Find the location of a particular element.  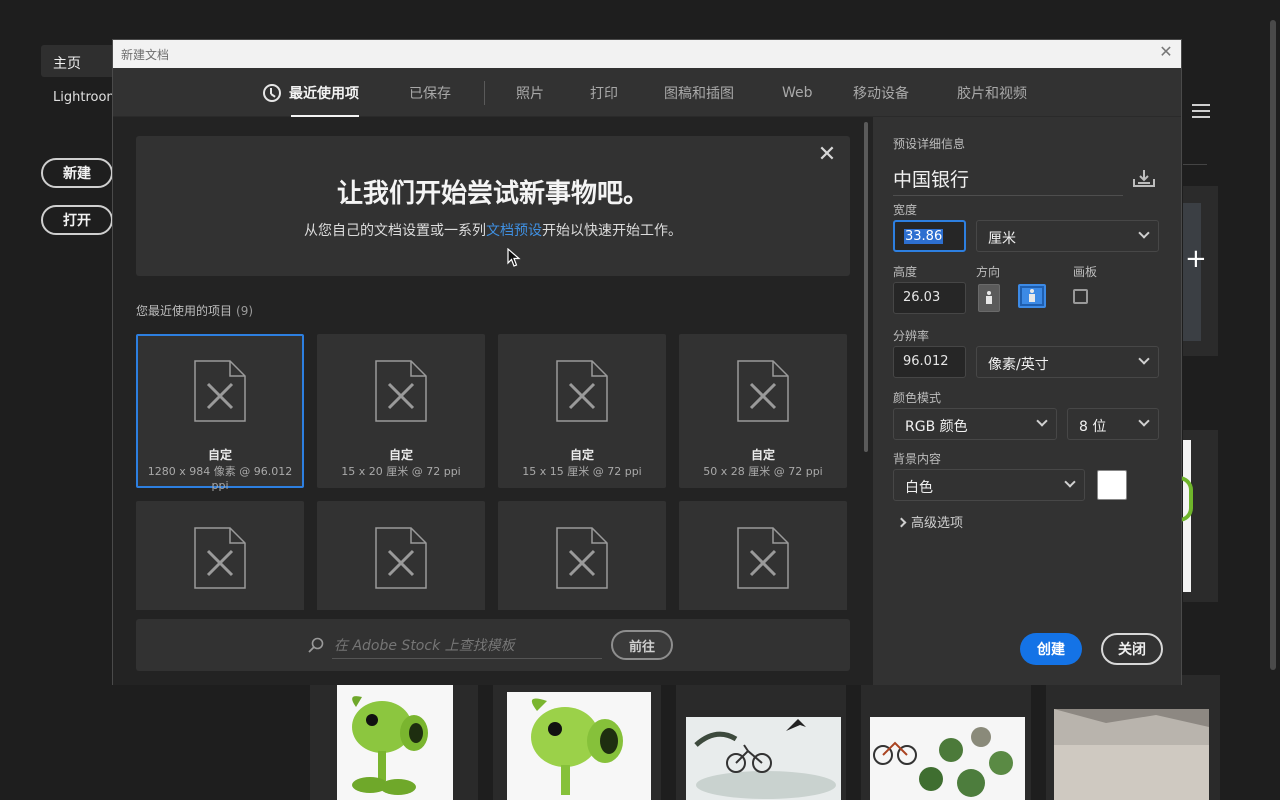

banner-title: 让我们开始尝试新事物吧。 is located at coordinates (492, 194).